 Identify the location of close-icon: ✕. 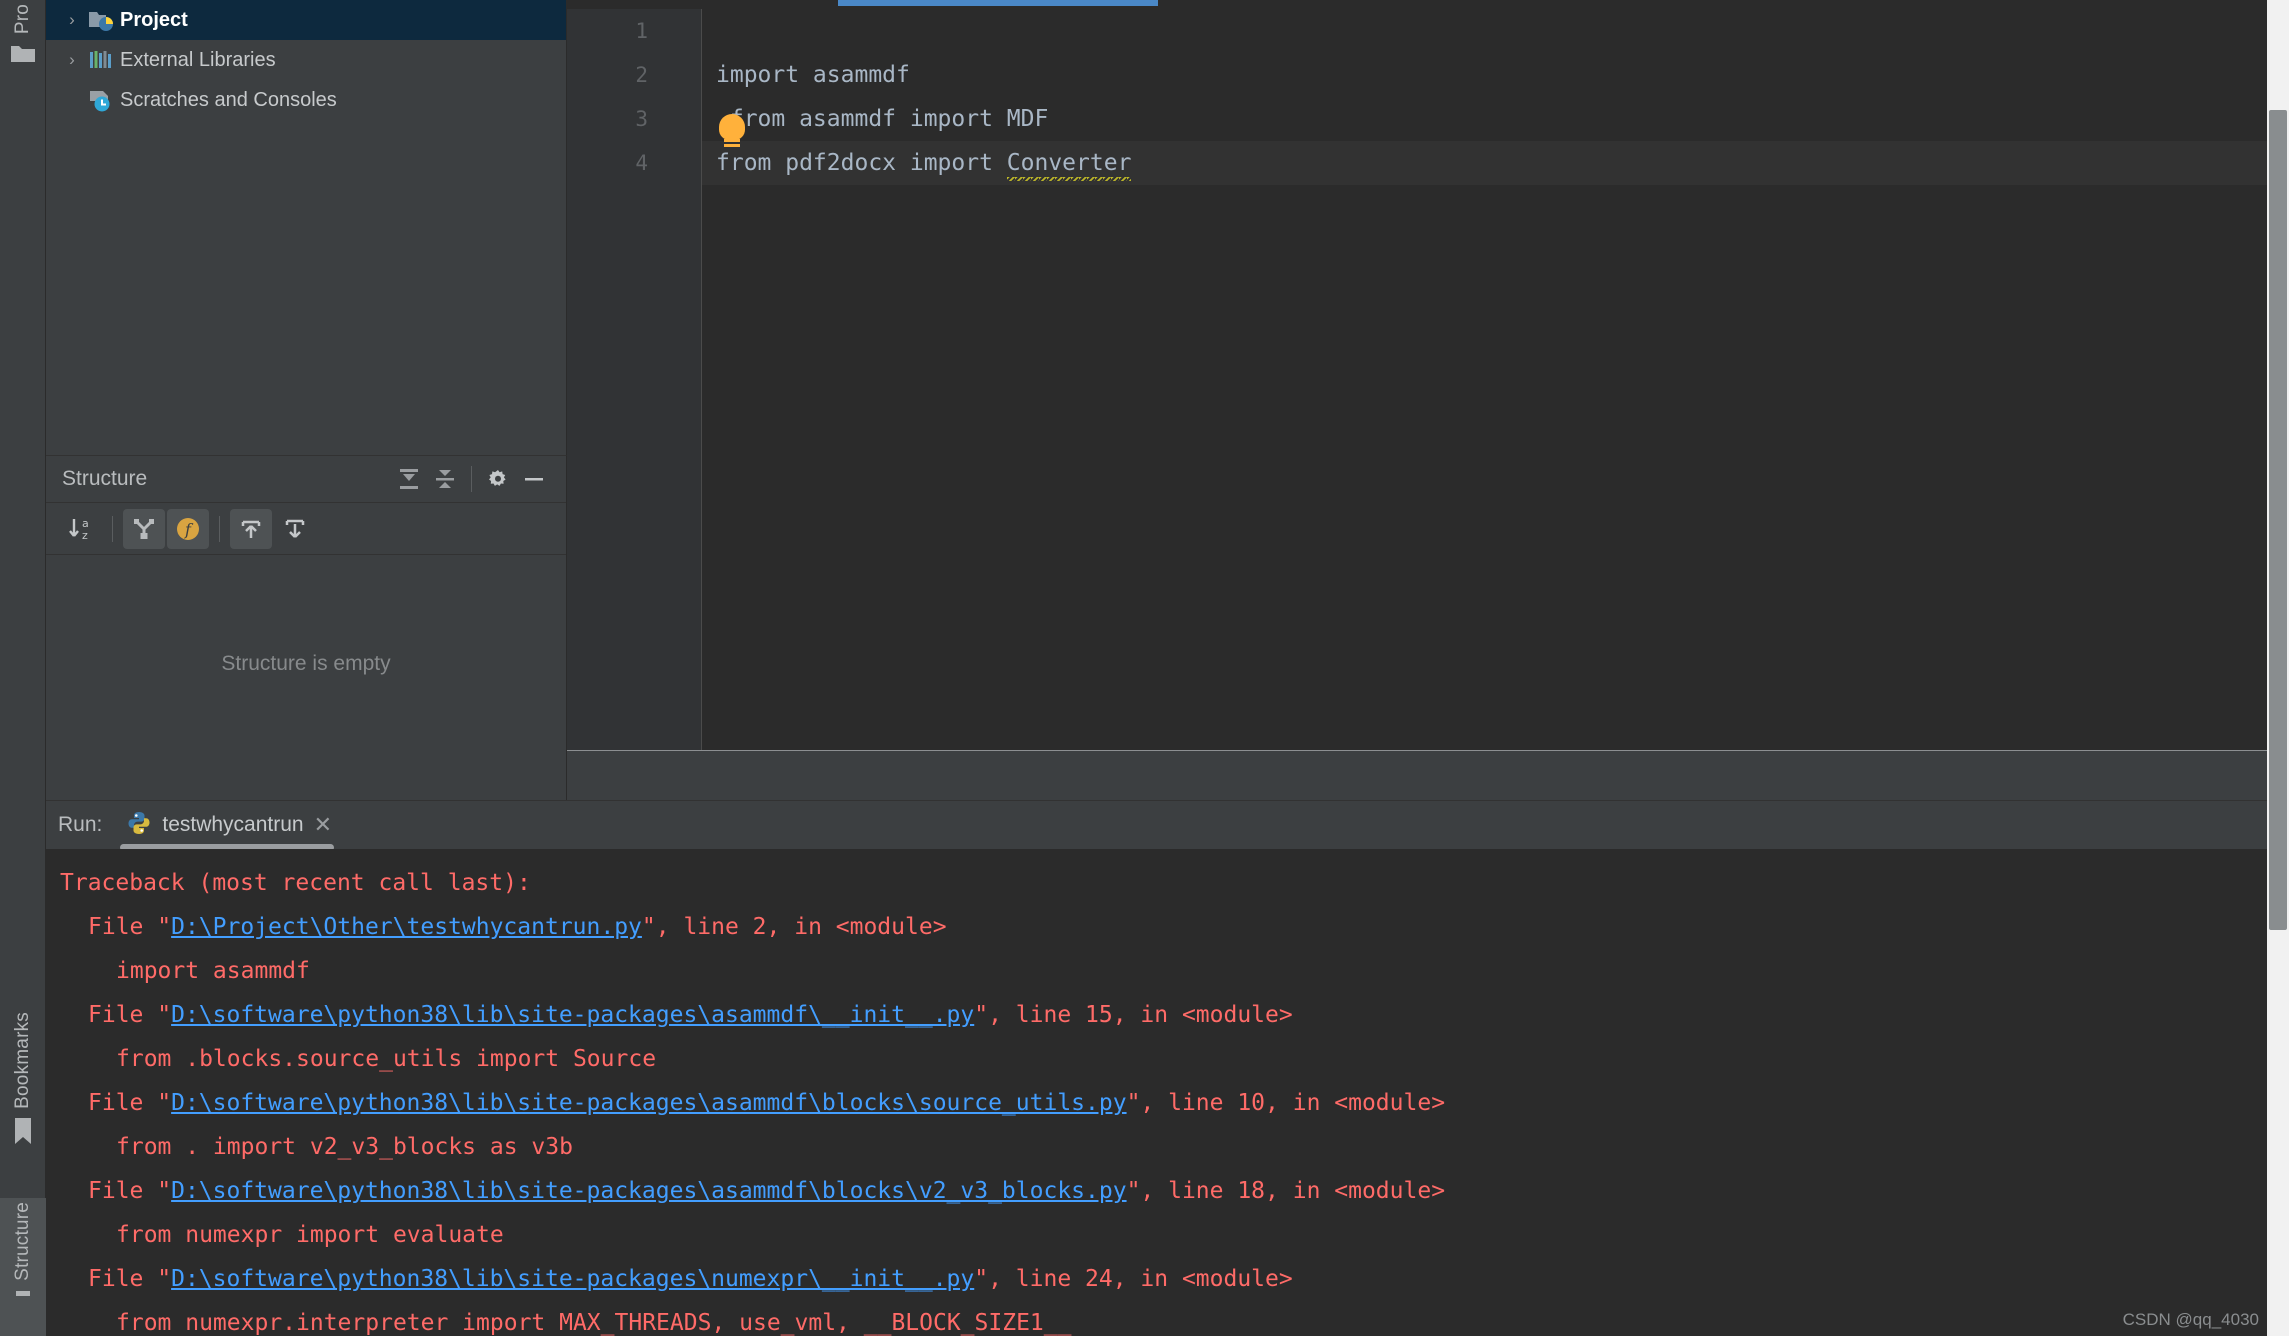
(323, 825).